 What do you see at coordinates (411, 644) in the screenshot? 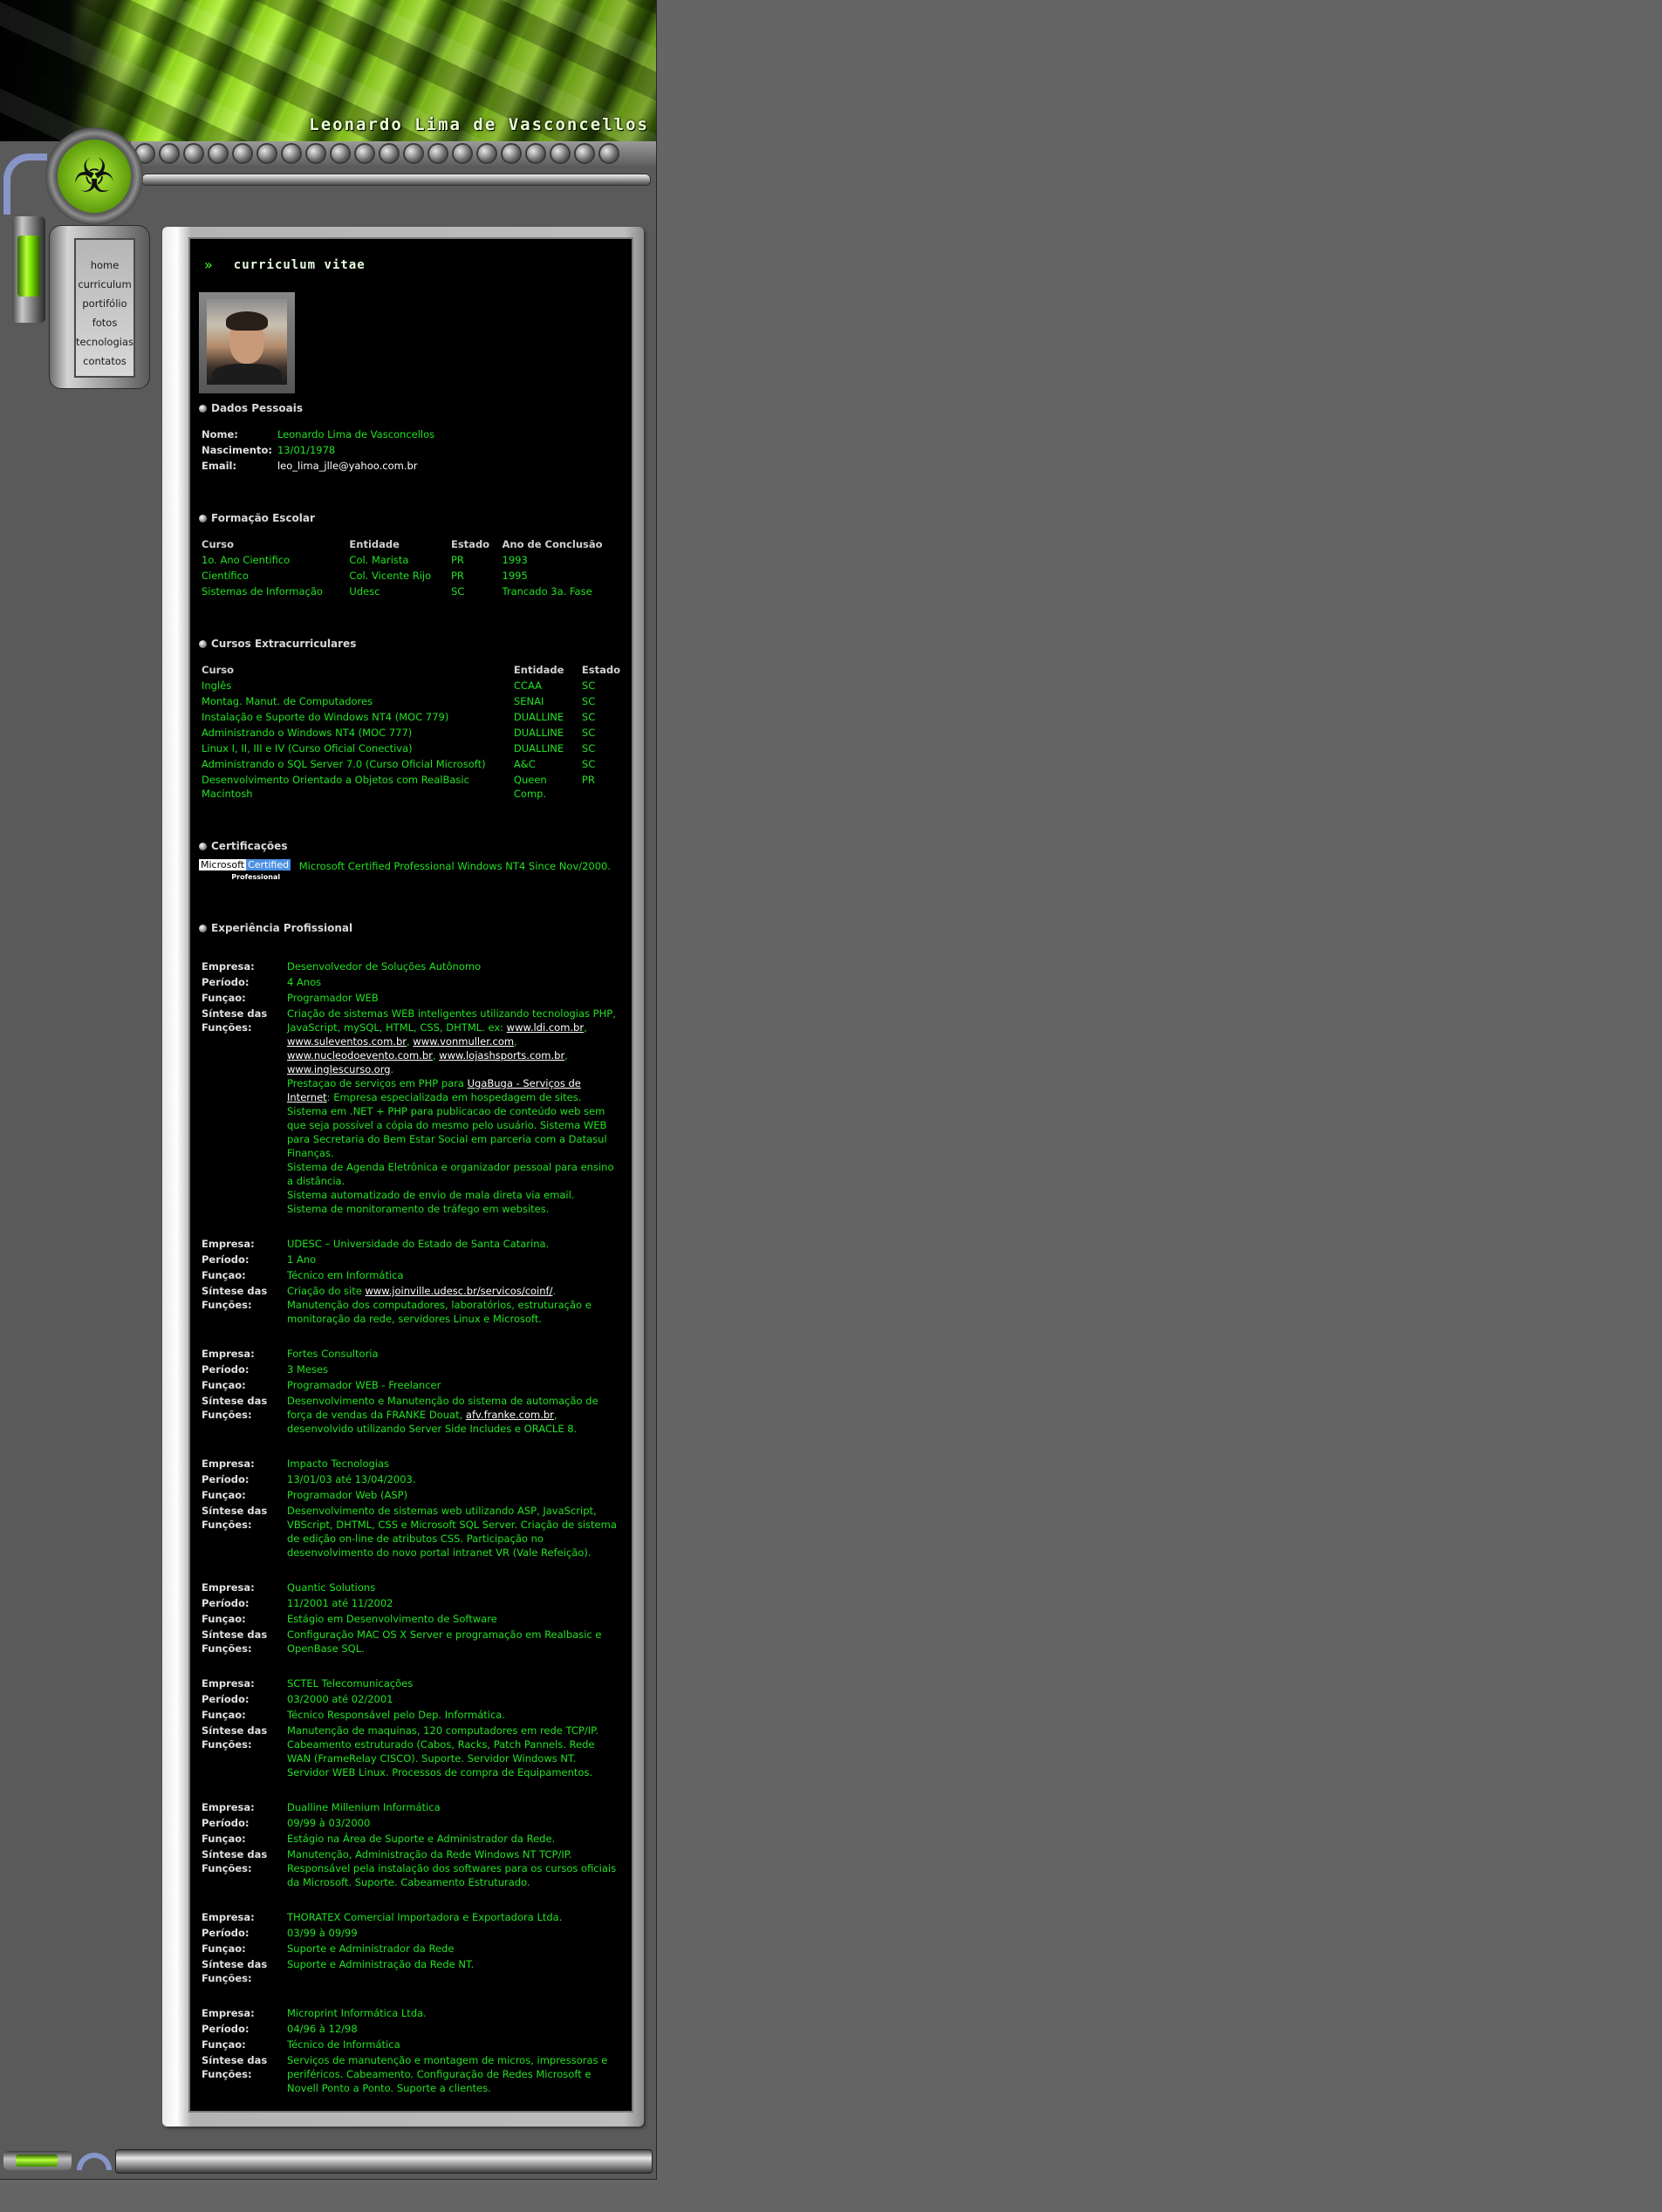
I see `section-heading-cursos: Cursos Extracurriculares` at bounding box center [411, 644].